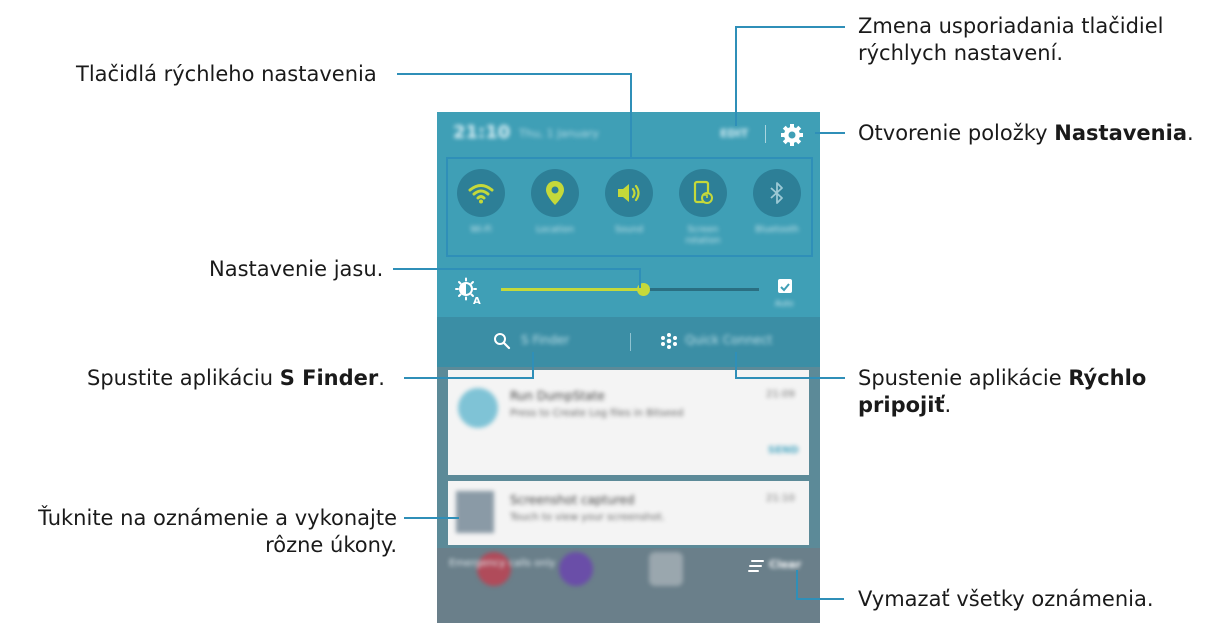 The image size is (1223, 623). Describe the element at coordinates (533, 365) in the screenshot. I see `callout-line-s-finder-vertical` at that location.